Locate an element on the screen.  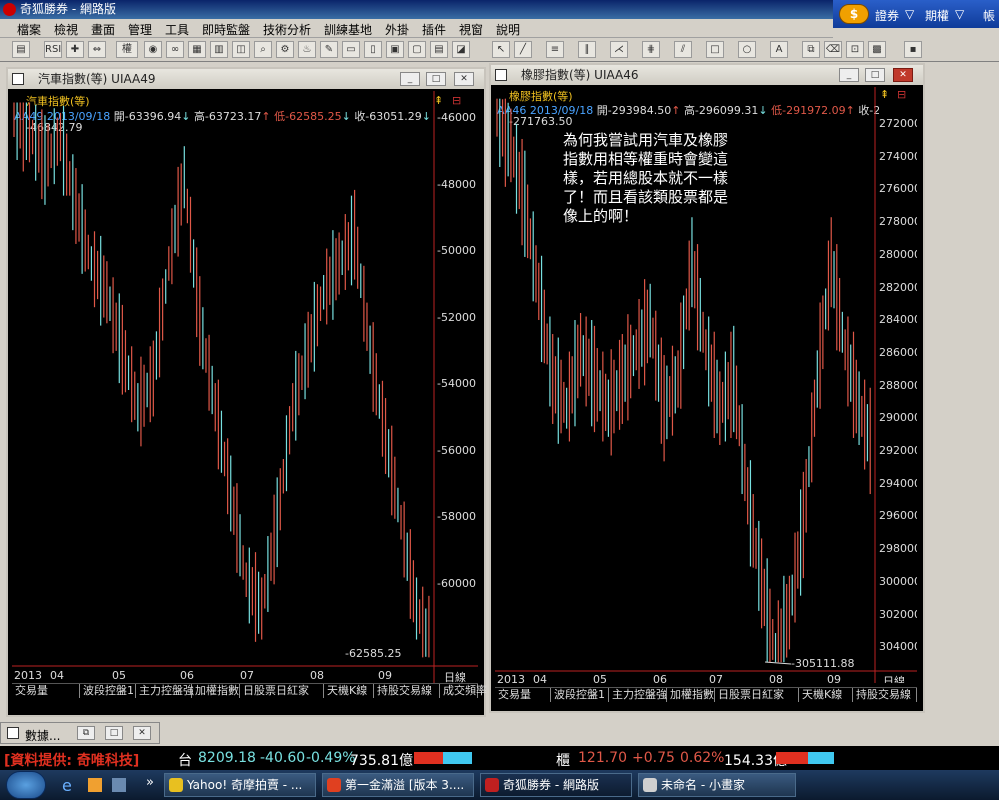
line-tool-icon: ╱ is located at coordinates (523, 49).